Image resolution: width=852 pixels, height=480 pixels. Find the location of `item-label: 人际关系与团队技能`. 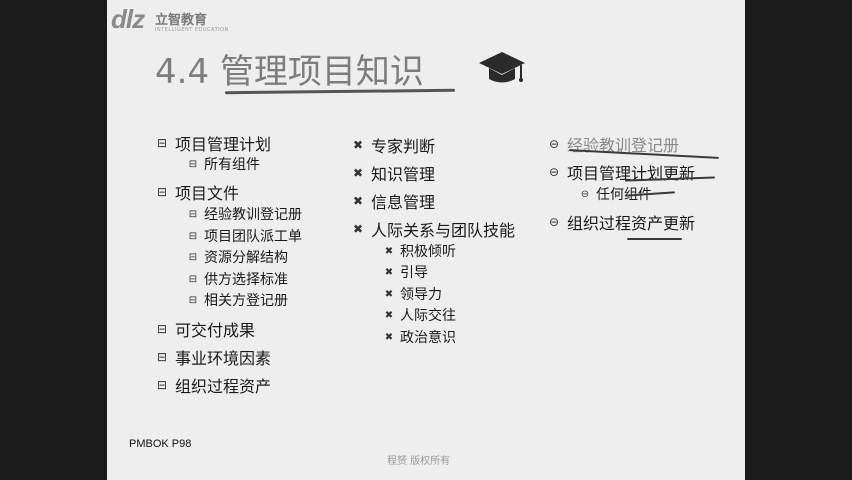

item-label: 人际关系与团队技能 is located at coordinates (443, 230).